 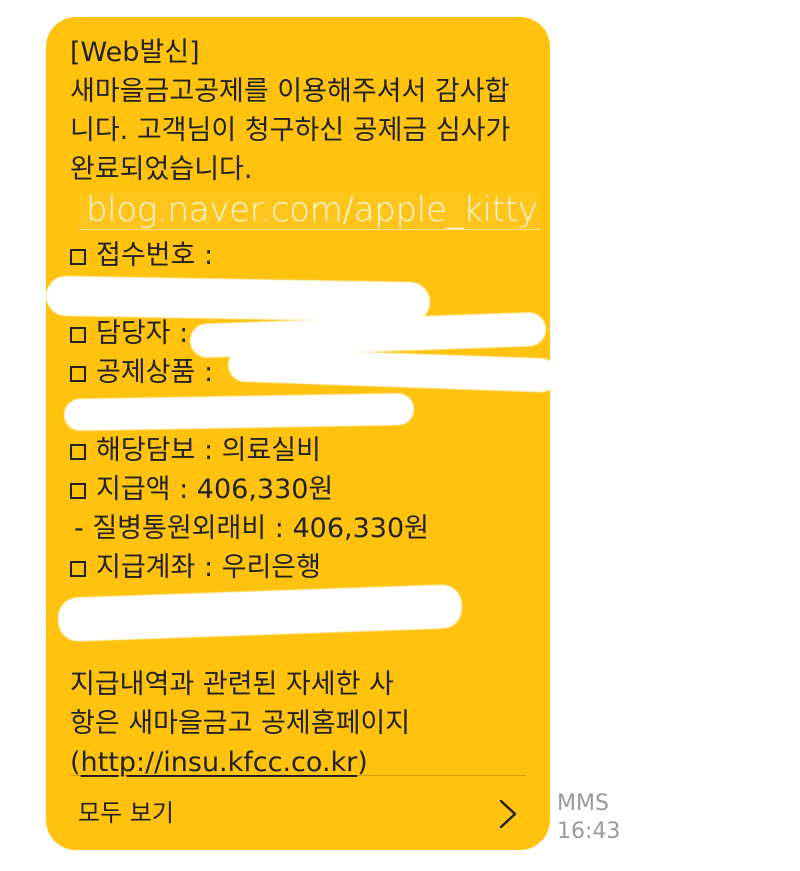 What do you see at coordinates (219, 762) in the screenshot?
I see `kfcc-homepage-link: http://insu.kfcc.co.kr` at bounding box center [219, 762].